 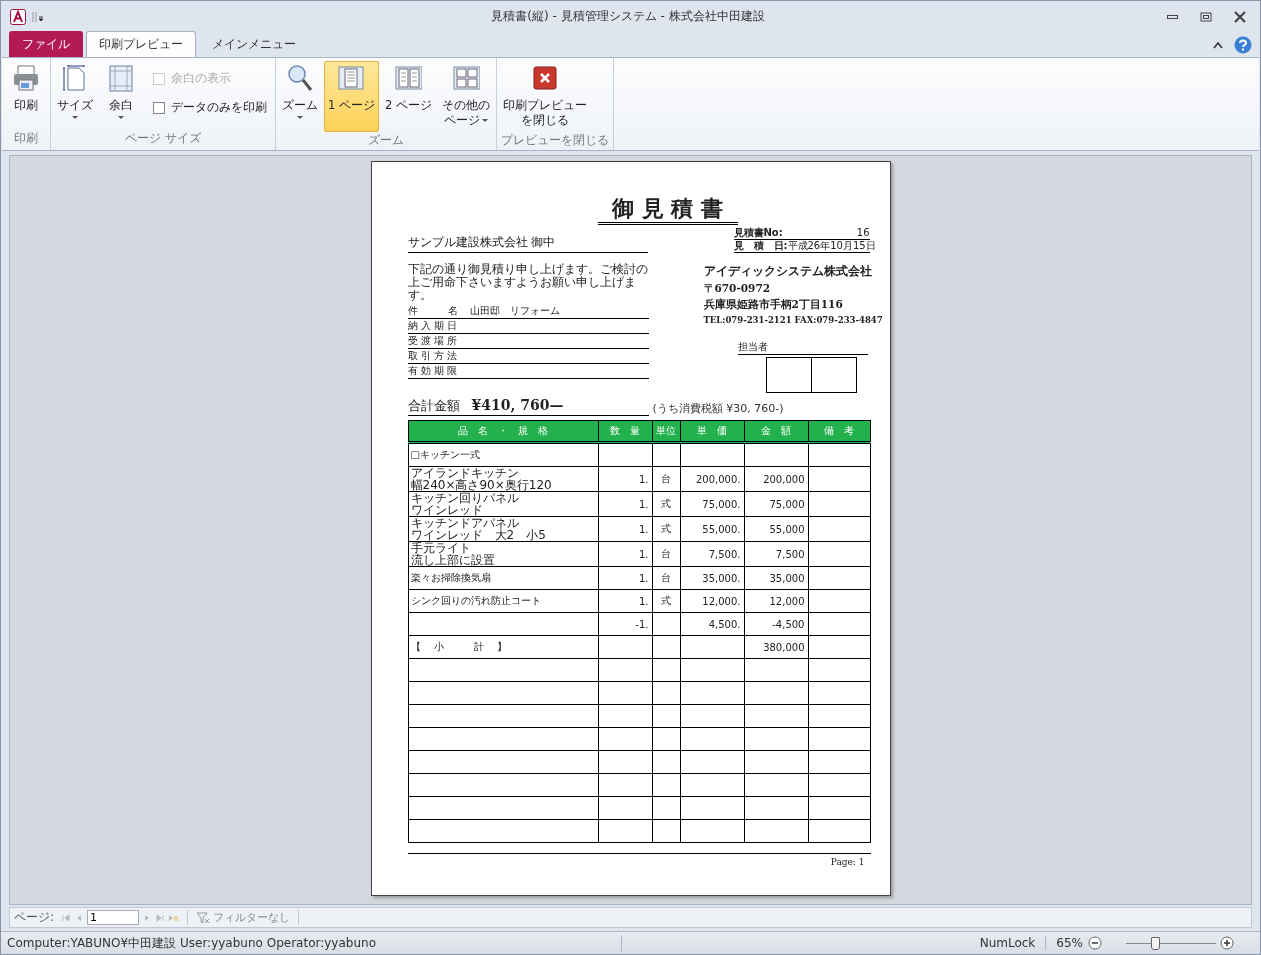 I want to click on last-record-icon, so click(x=160, y=917).